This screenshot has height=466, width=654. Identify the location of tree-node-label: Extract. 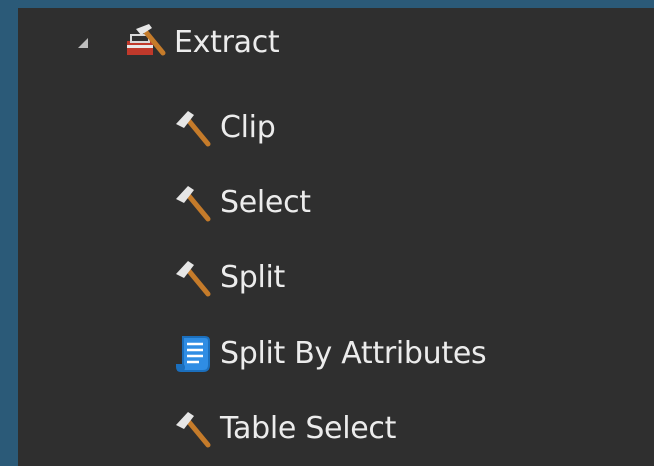
(227, 42).